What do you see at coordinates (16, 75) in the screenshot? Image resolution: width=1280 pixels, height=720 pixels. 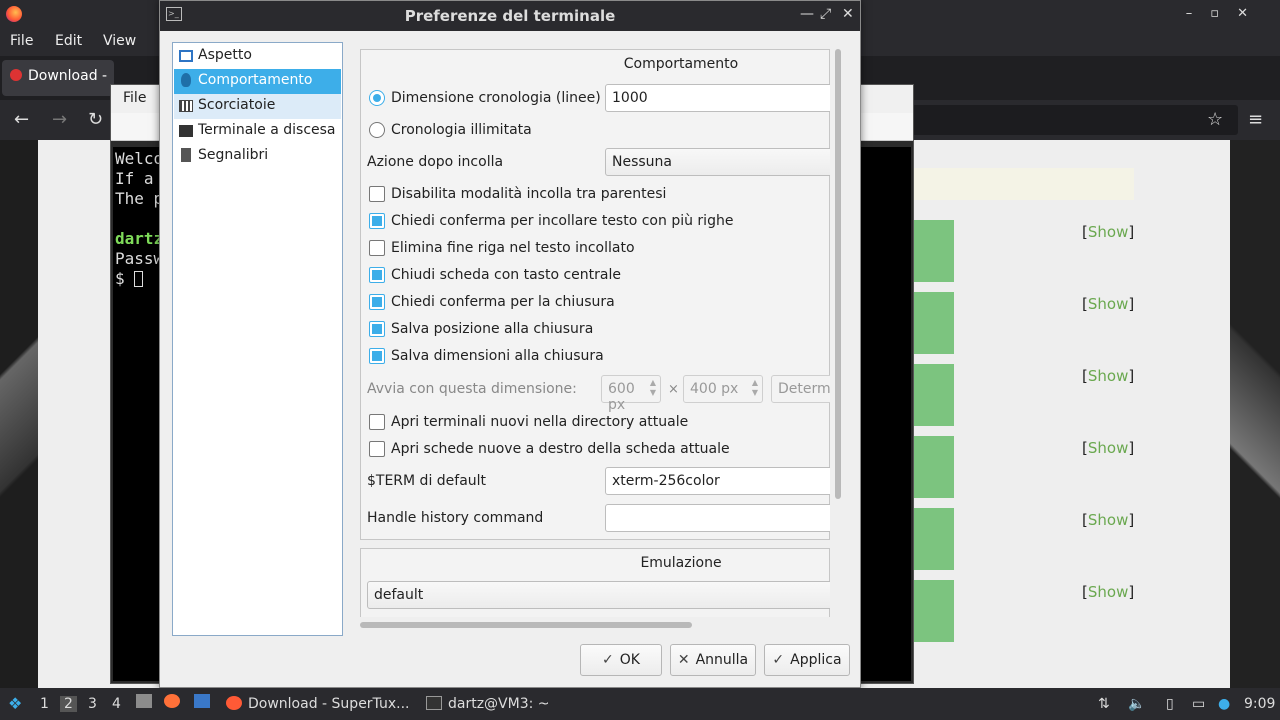 I see `tab-favicon-icon` at bounding box center [16, 75].